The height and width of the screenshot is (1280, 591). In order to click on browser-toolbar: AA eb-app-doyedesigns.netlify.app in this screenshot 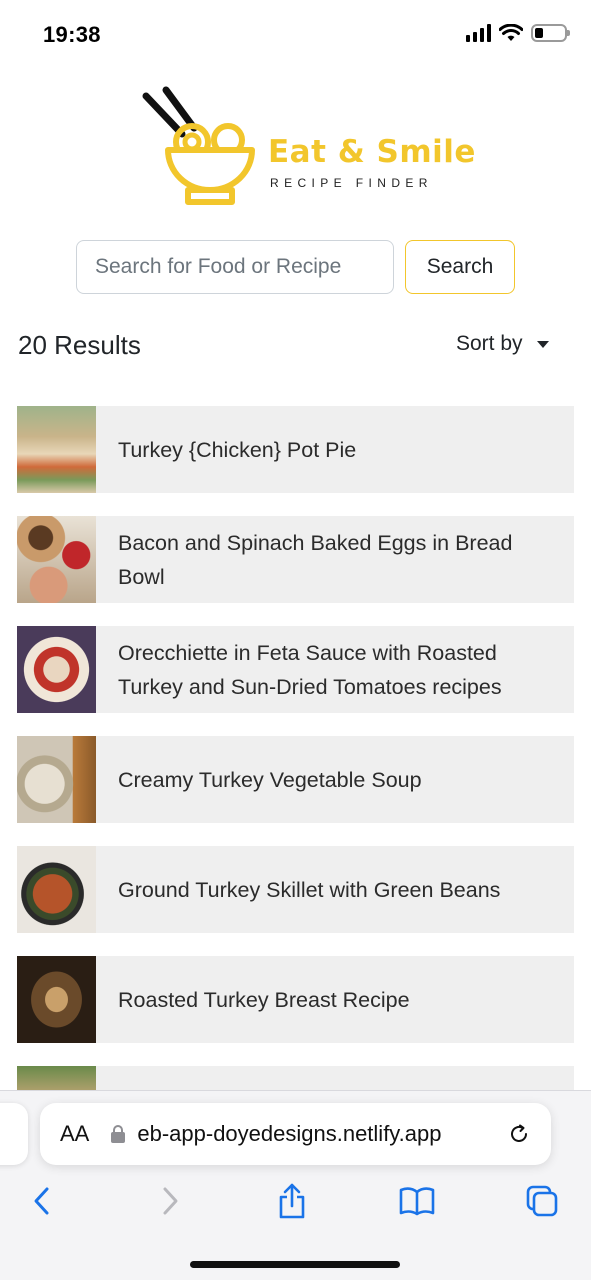, I will do `click(295, 1185)`.